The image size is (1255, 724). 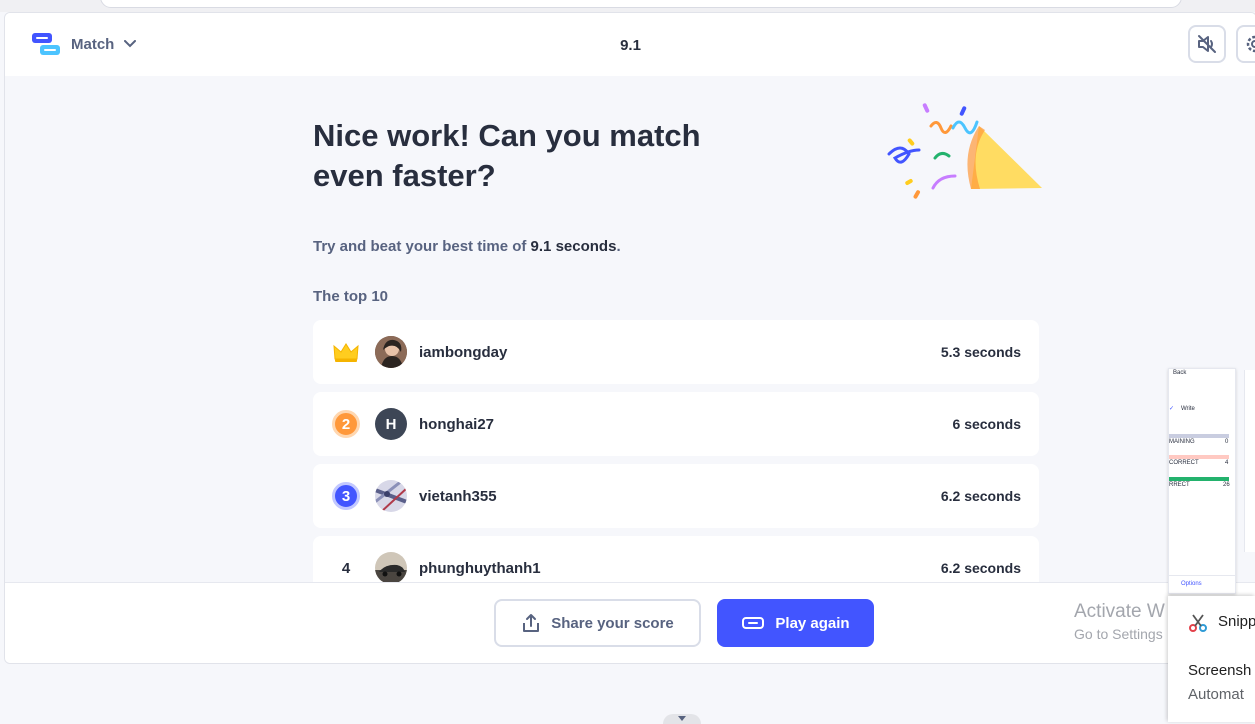 What do you see at coordinates (456, 424) in the screenshot?
I see `username: honghai27` at bounding box center [456, 424].